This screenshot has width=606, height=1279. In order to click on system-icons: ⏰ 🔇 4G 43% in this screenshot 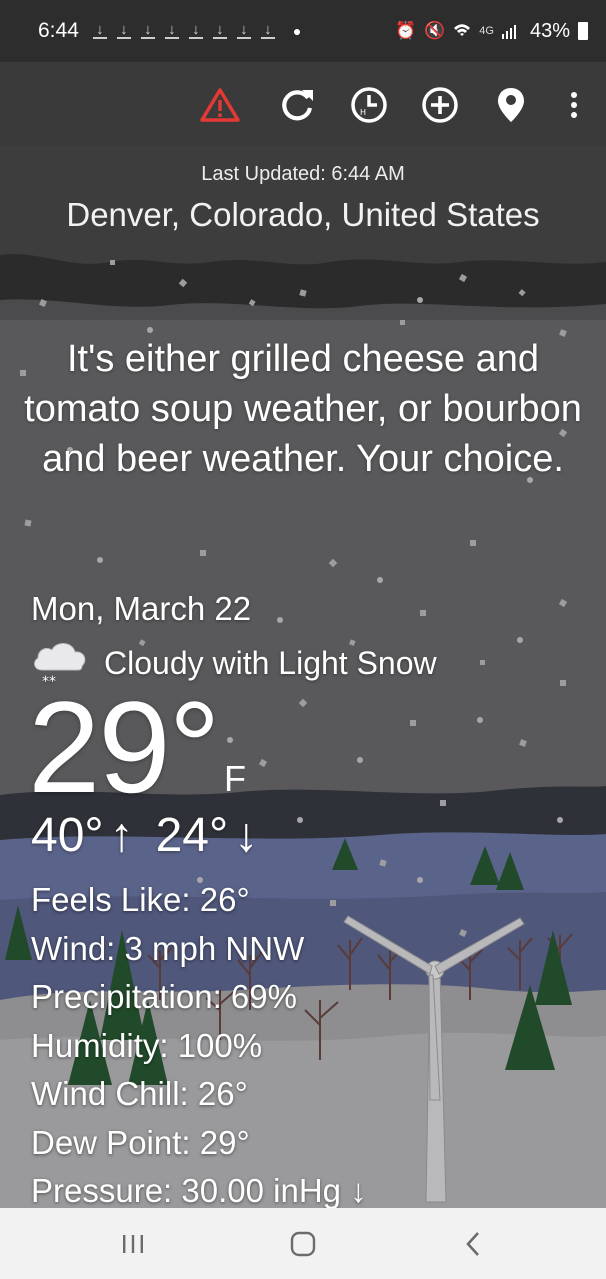, I will do `click(491, 31)`.